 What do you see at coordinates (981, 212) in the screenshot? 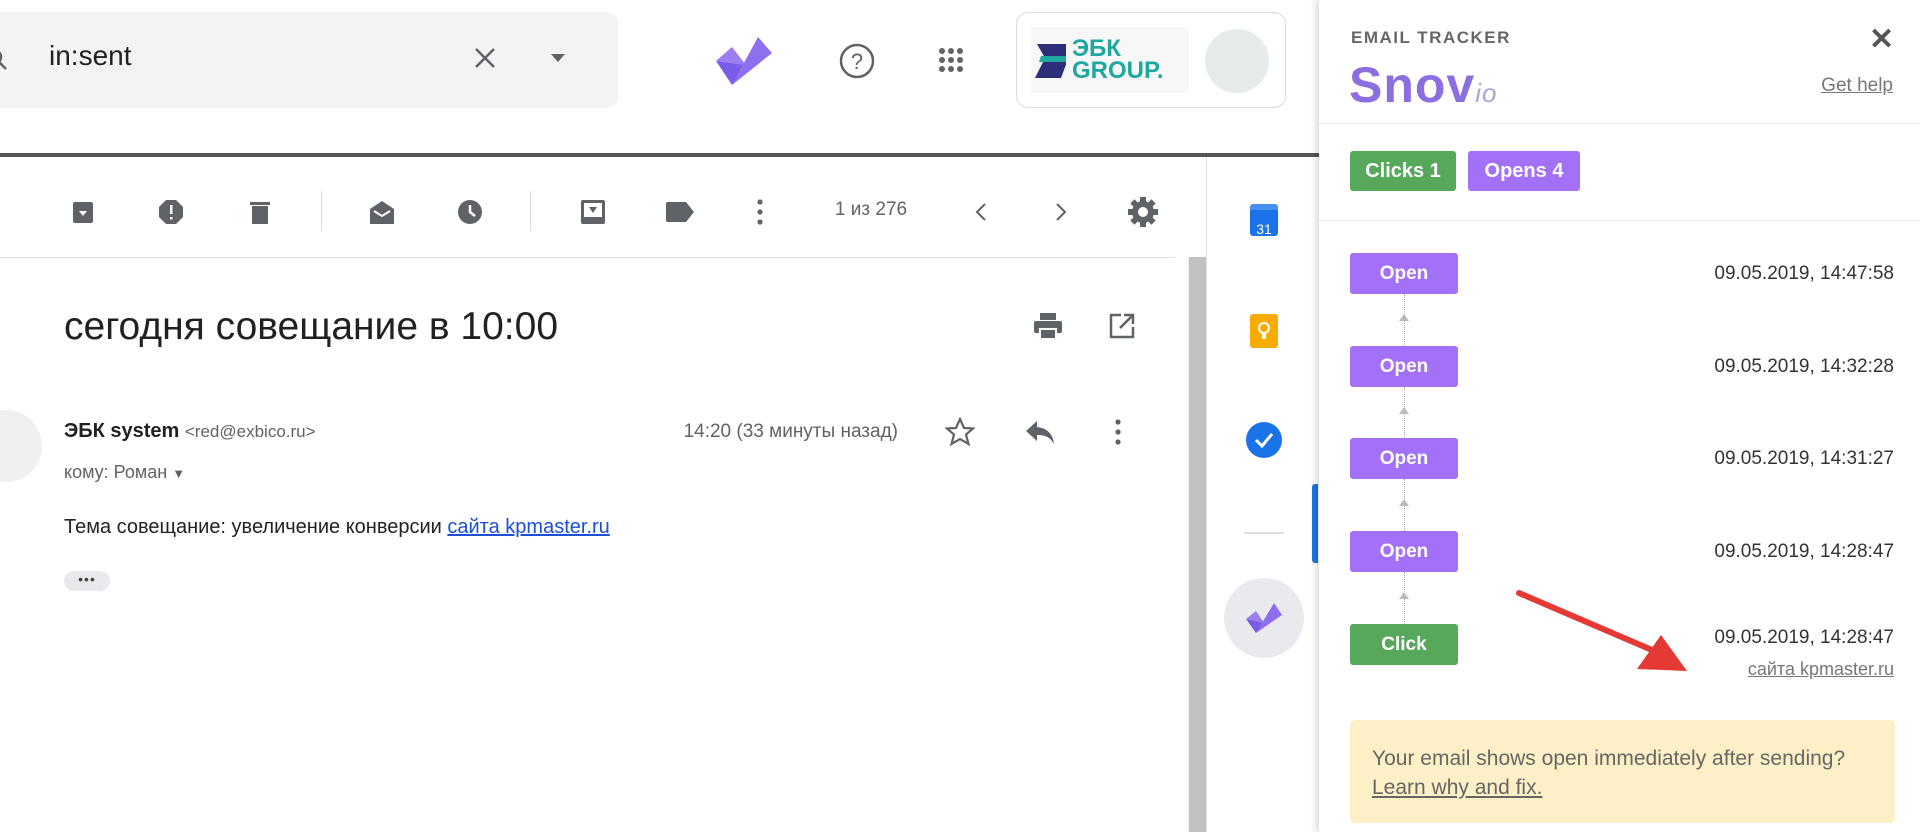
I see `newer-icon` at bounding box center [981, 212].